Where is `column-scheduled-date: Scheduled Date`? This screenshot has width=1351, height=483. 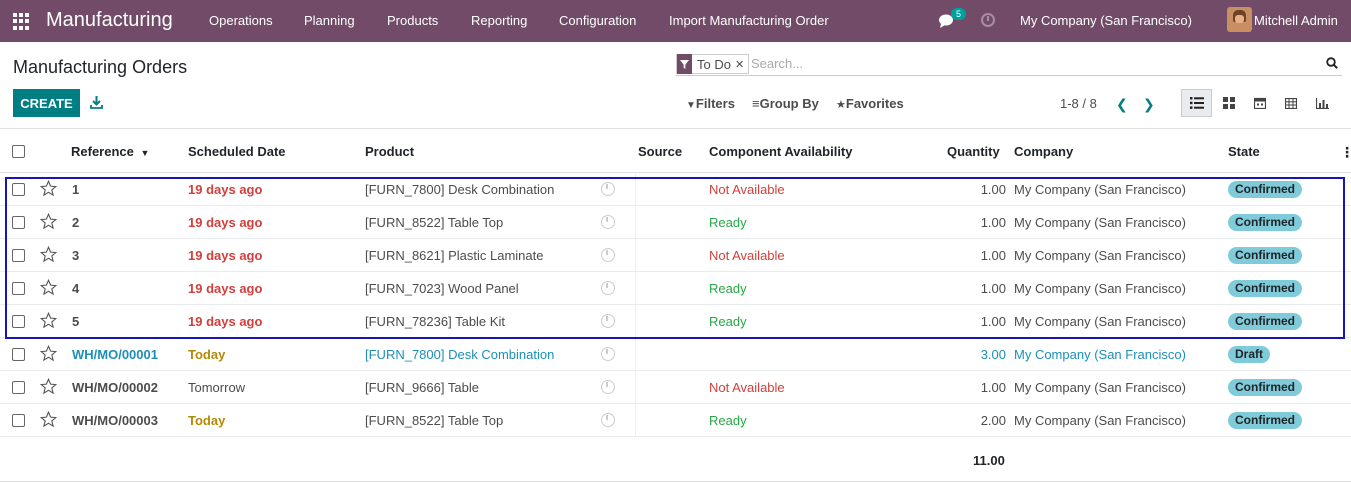 column-scheduled-date: Scheduled Date is located at coordinates (237, 151).